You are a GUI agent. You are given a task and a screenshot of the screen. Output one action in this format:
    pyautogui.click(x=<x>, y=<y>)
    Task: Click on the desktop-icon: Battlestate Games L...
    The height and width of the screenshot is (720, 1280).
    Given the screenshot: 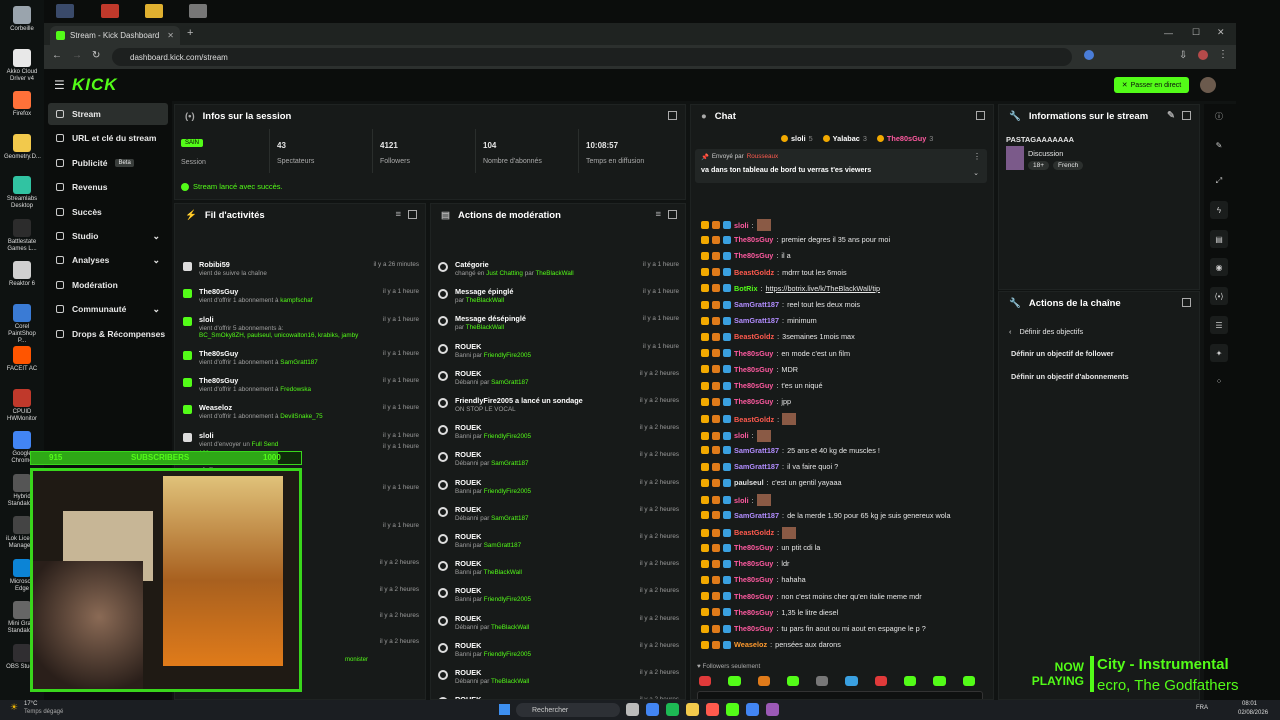 What is the action you would take?
    pyautogui.click(x=22, y=235)
    